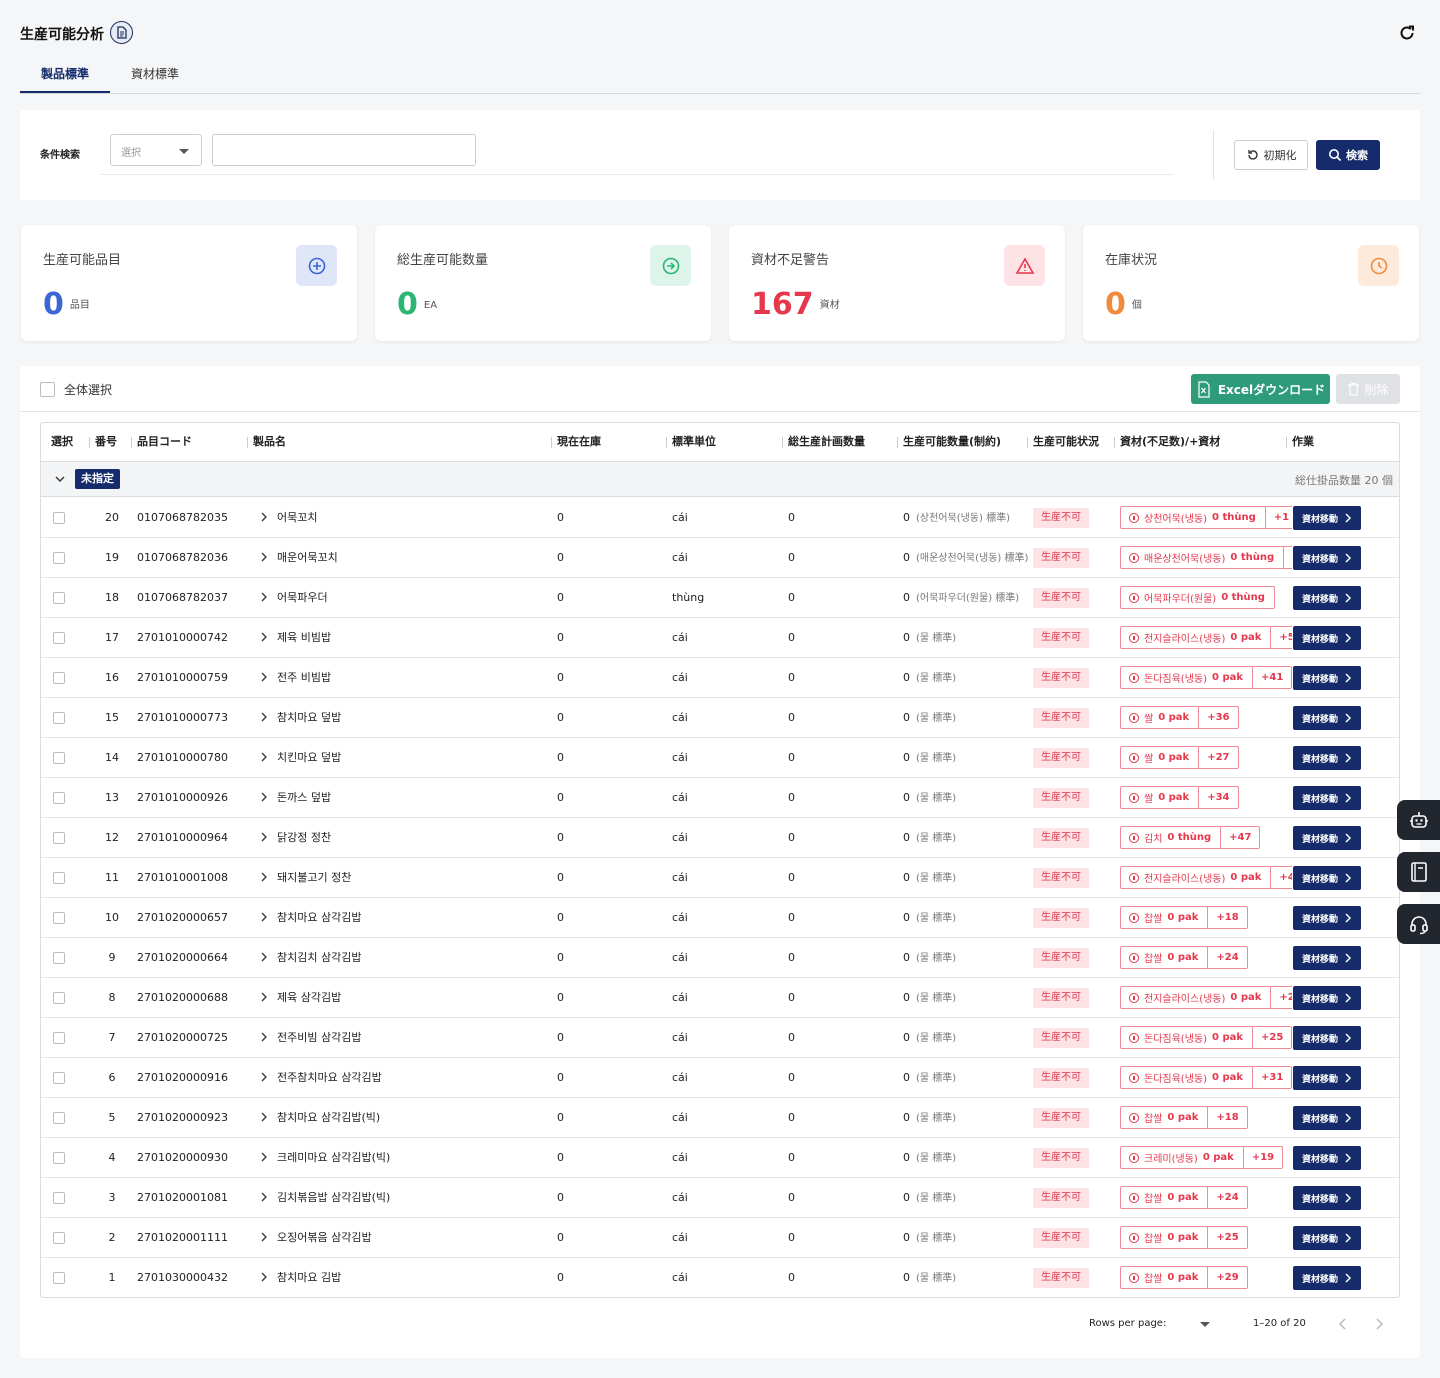 This screenshot has height=1378, width=1440. I want to click on material-chip: 상천어묵(냉동) 0 thùng +1, so click(1206, 517).